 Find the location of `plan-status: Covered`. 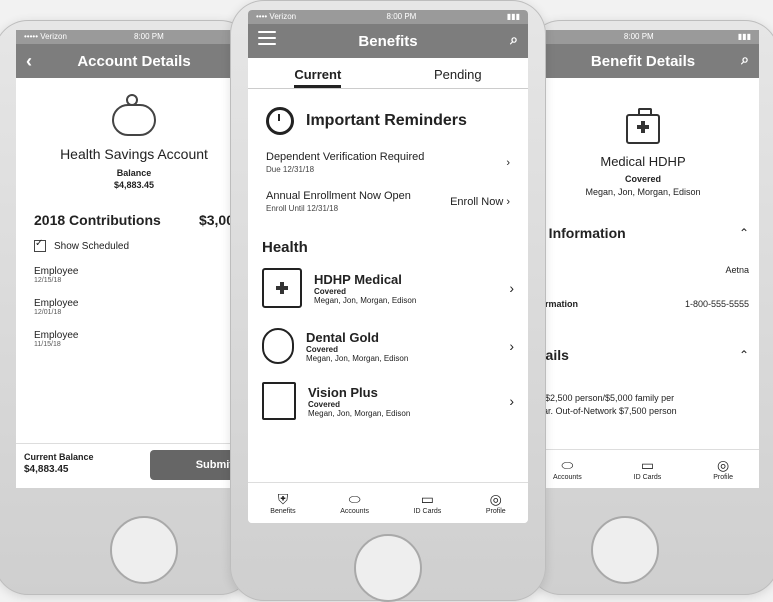

plan-status: Covered is located at coordinates (330, 291).